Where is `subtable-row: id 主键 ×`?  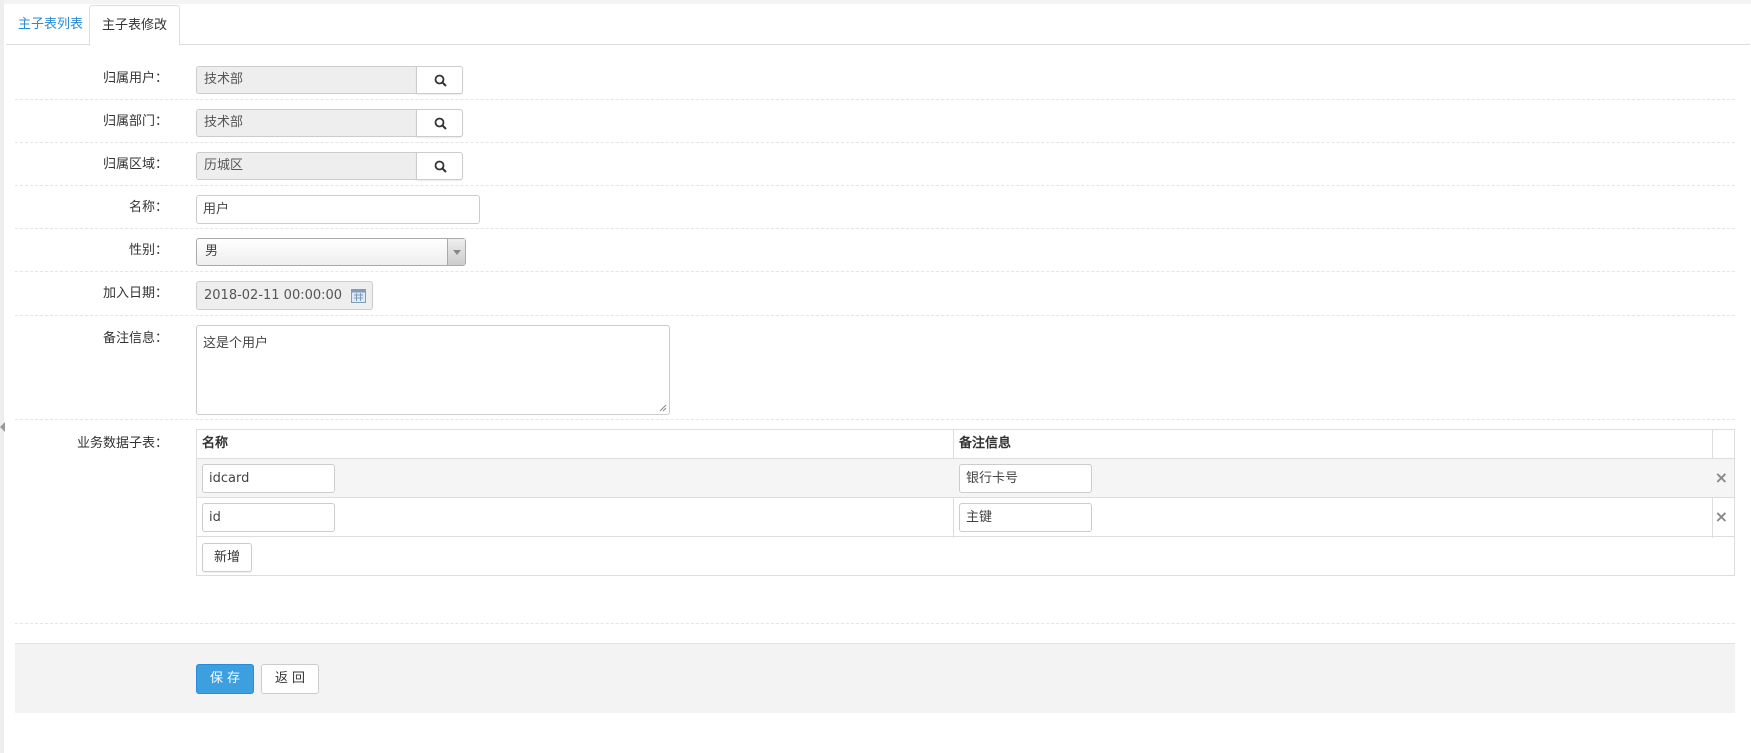
subtable-row: id 主键 × is located at coordinates (965, 517).